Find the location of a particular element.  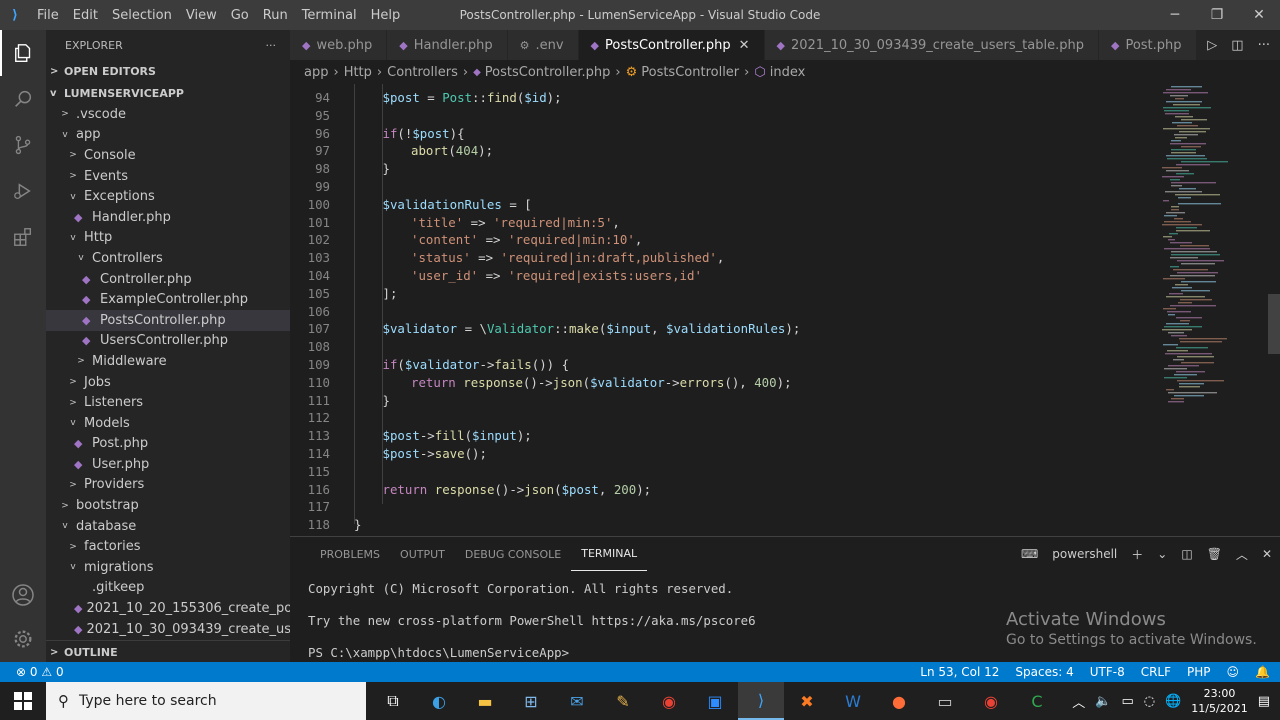

network-icon: ◌ is located at coordinates (1149, 701).